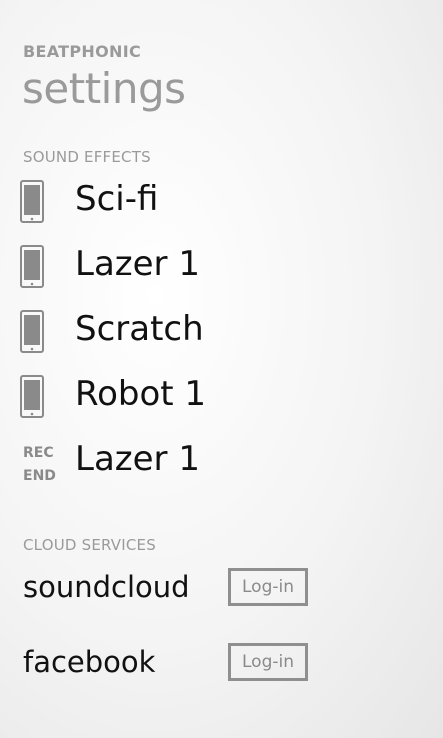 This screenshot has width=443, height=738. What do you see at coordinates (168, 204) in the screenshot?
I see `sound-effect-row: Sci-fi` at bounding box center [168, 204].